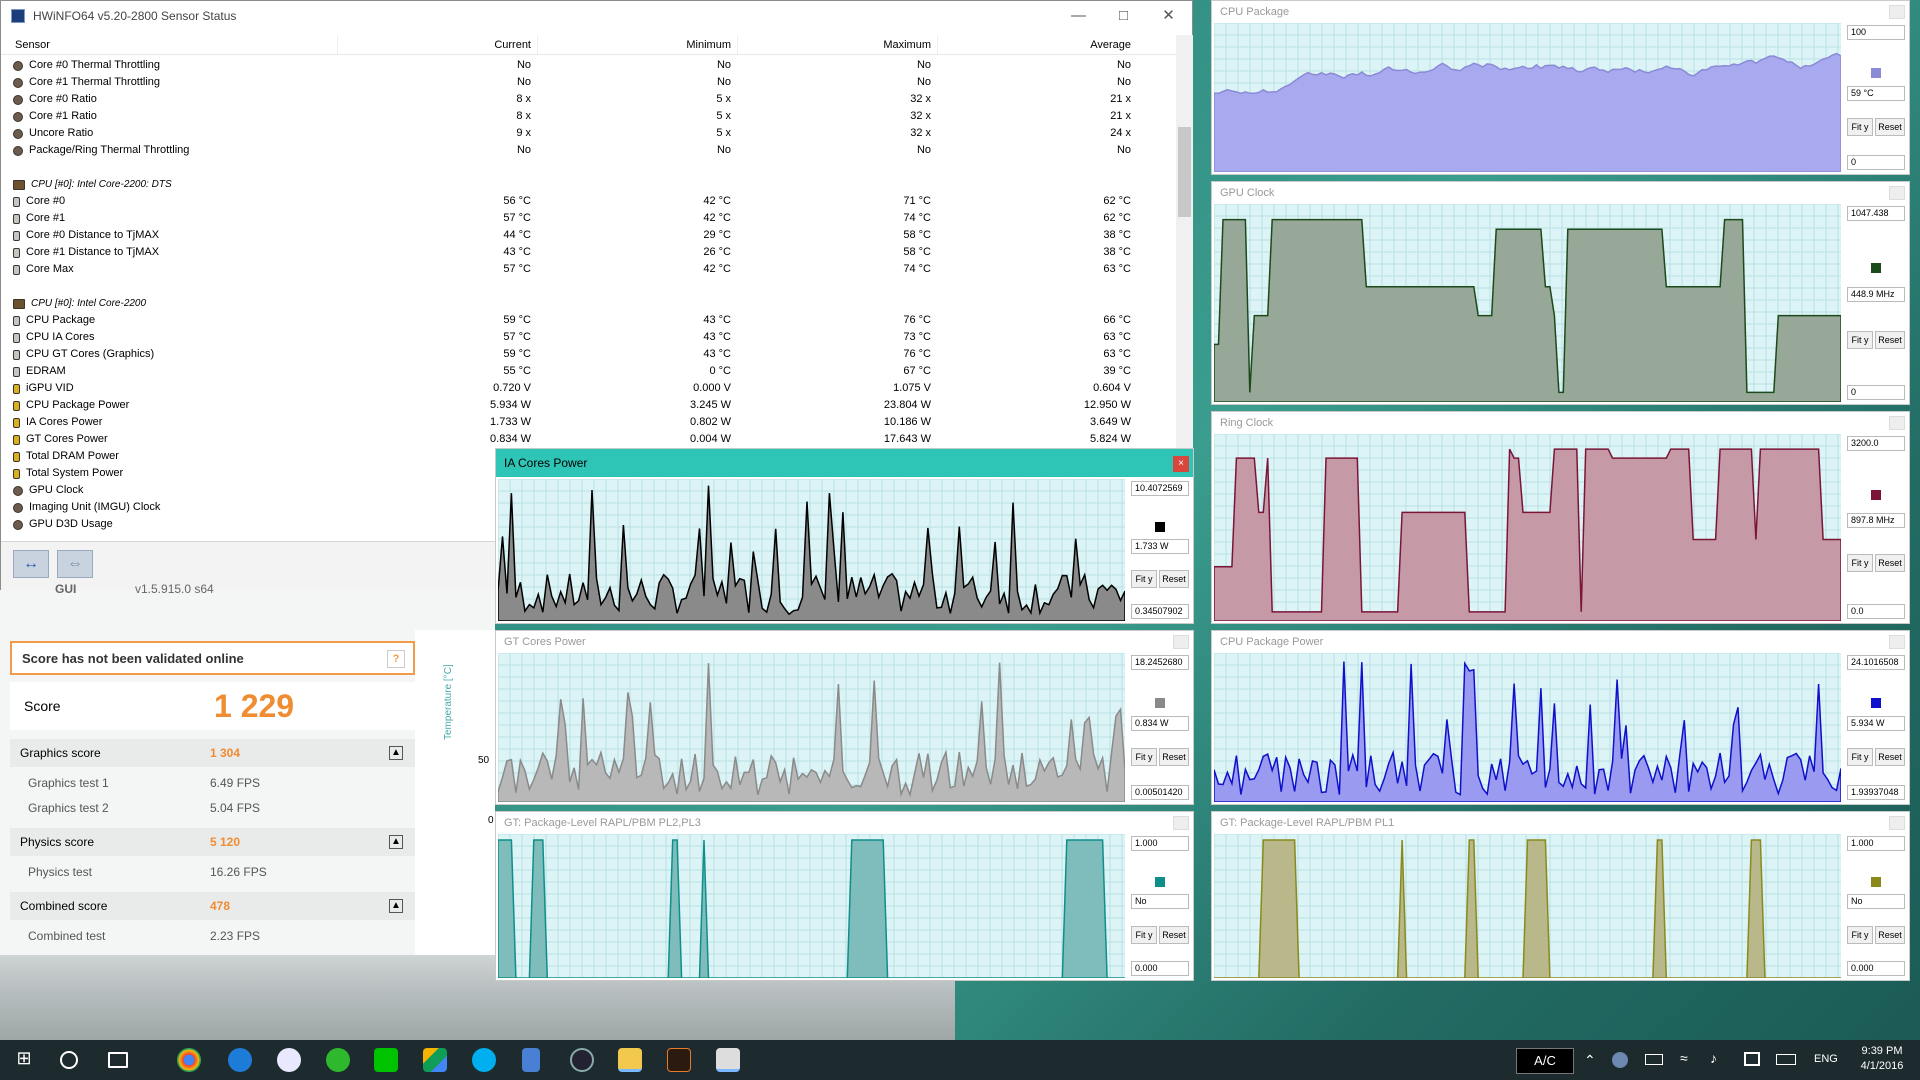 This screenshot has width=1920, height=1080. Describe the element at coordinates (118, 1060) in the screenshot. I see `task-view-icon` at that location.